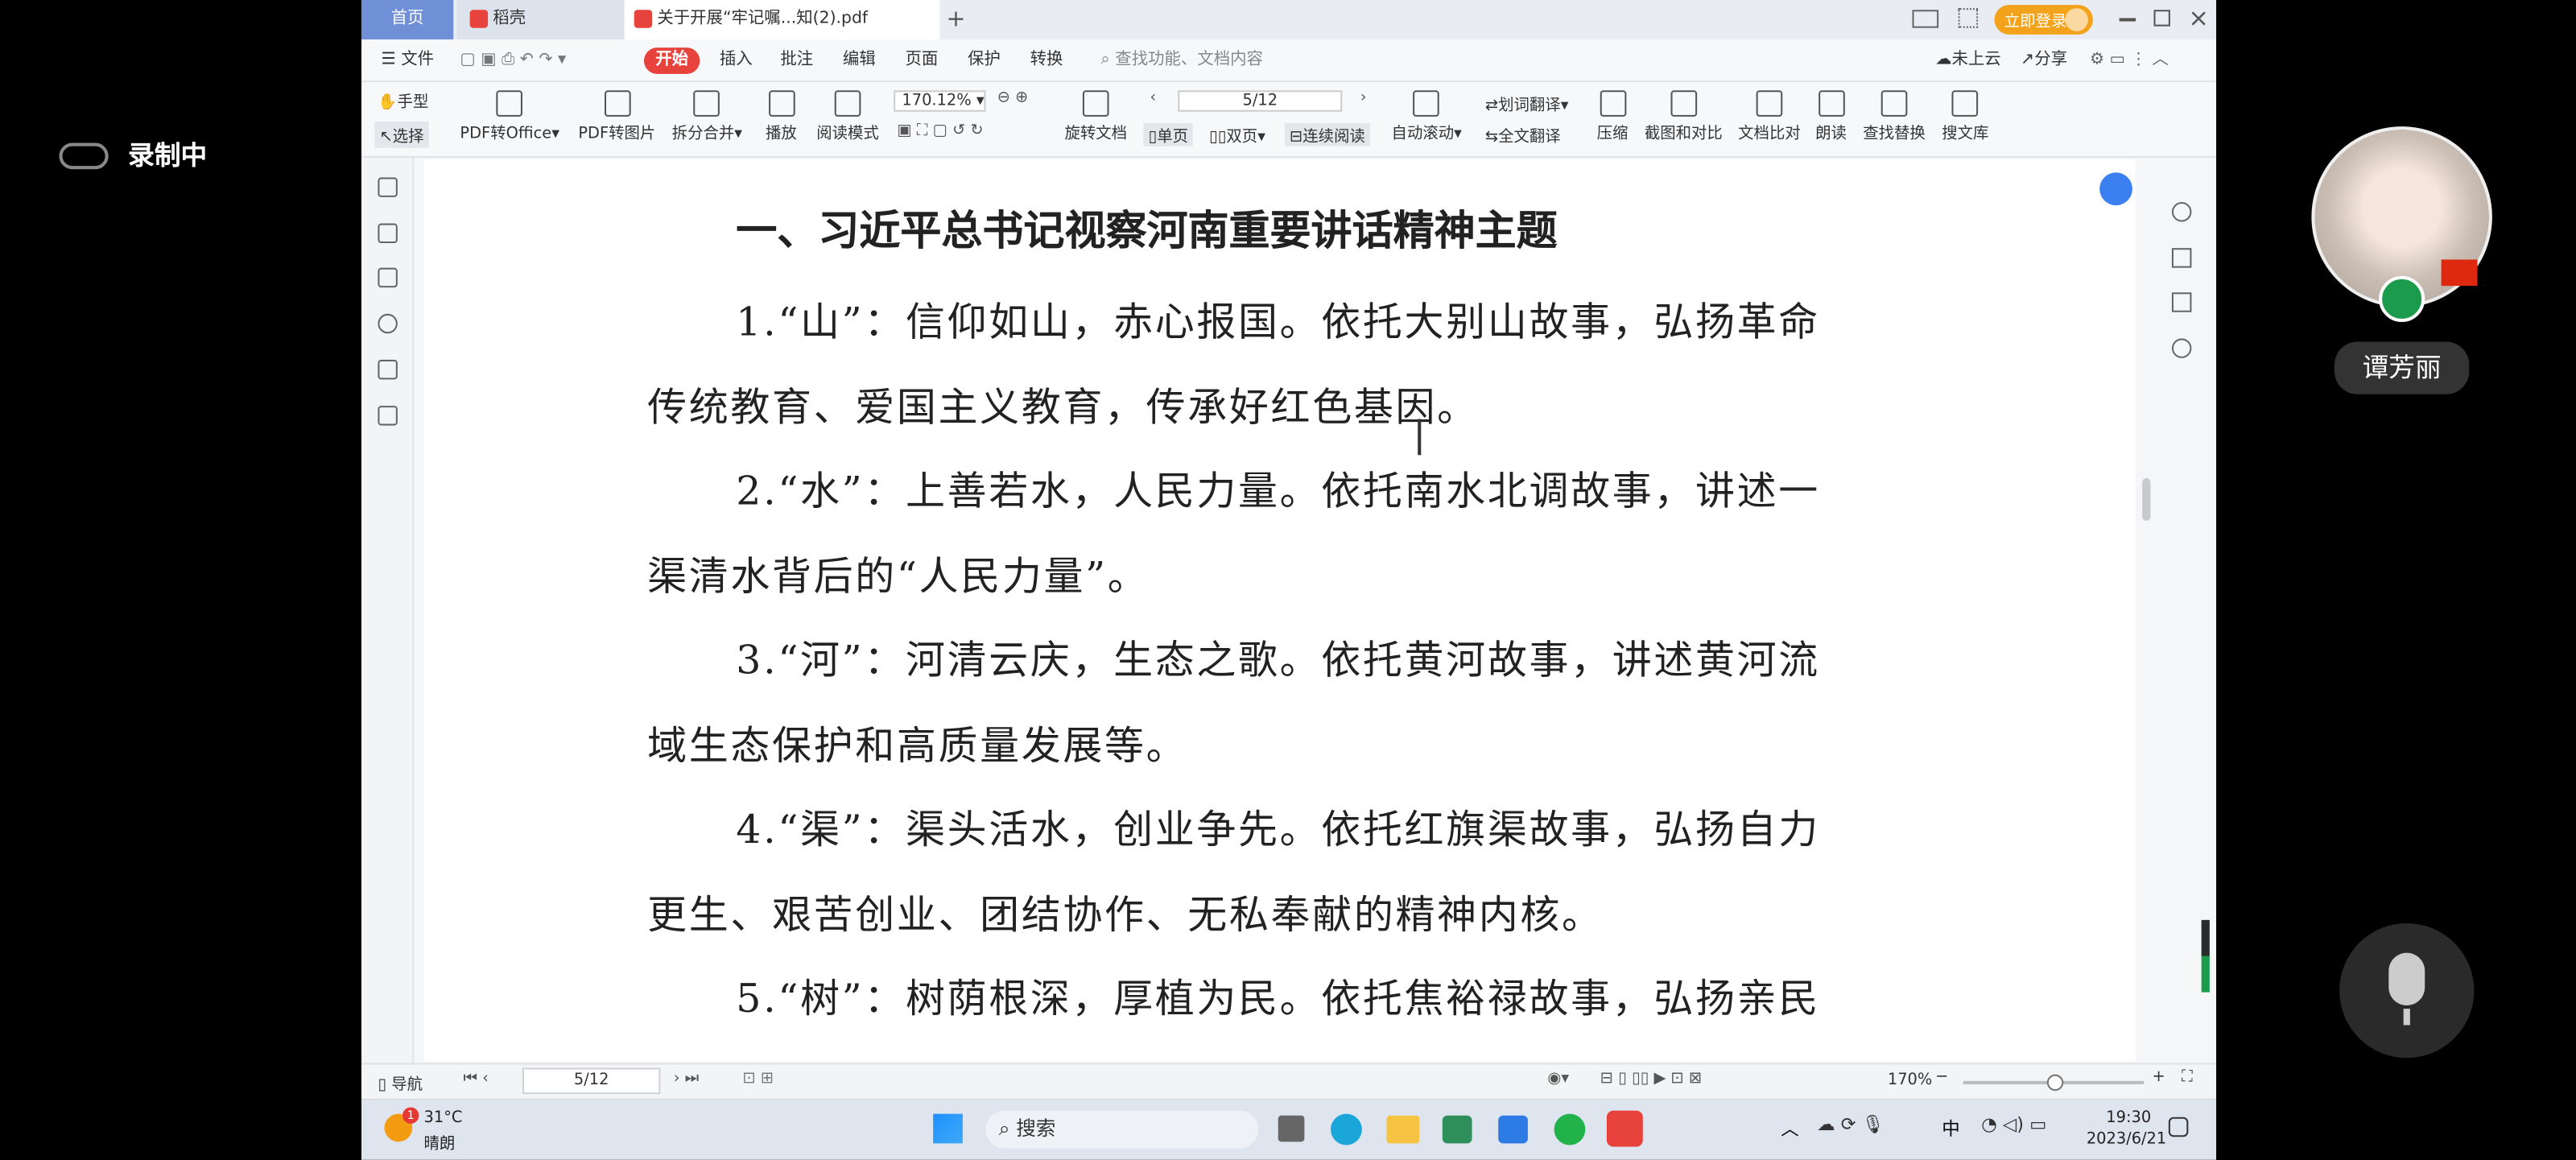  I want to click on start-button, so click(948, 1128).